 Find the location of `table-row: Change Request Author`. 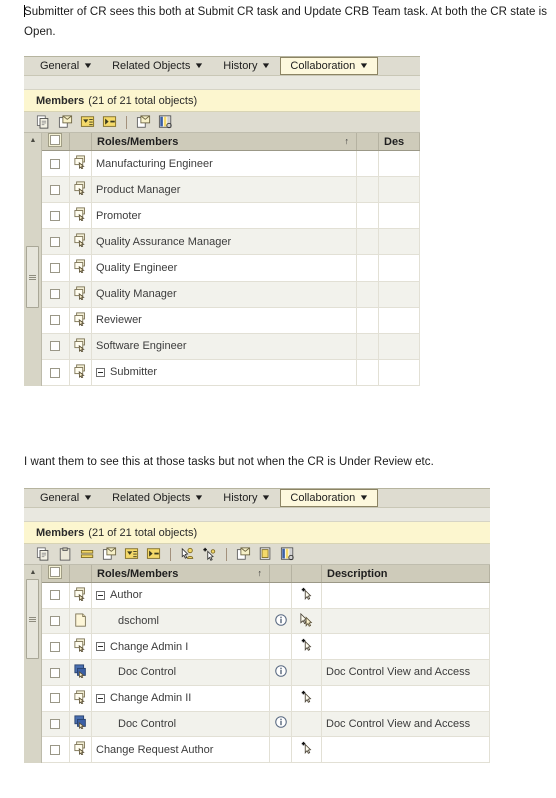

table-row: Change Request Author is located at coordinates (265, 749).